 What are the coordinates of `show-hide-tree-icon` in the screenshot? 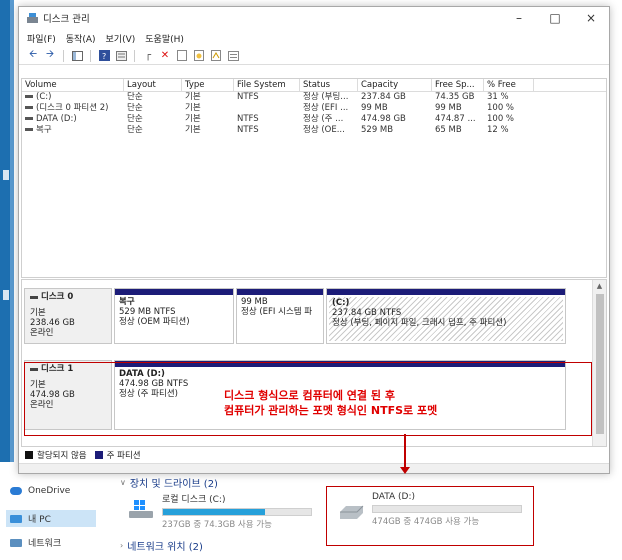 It's located at (77, 56).